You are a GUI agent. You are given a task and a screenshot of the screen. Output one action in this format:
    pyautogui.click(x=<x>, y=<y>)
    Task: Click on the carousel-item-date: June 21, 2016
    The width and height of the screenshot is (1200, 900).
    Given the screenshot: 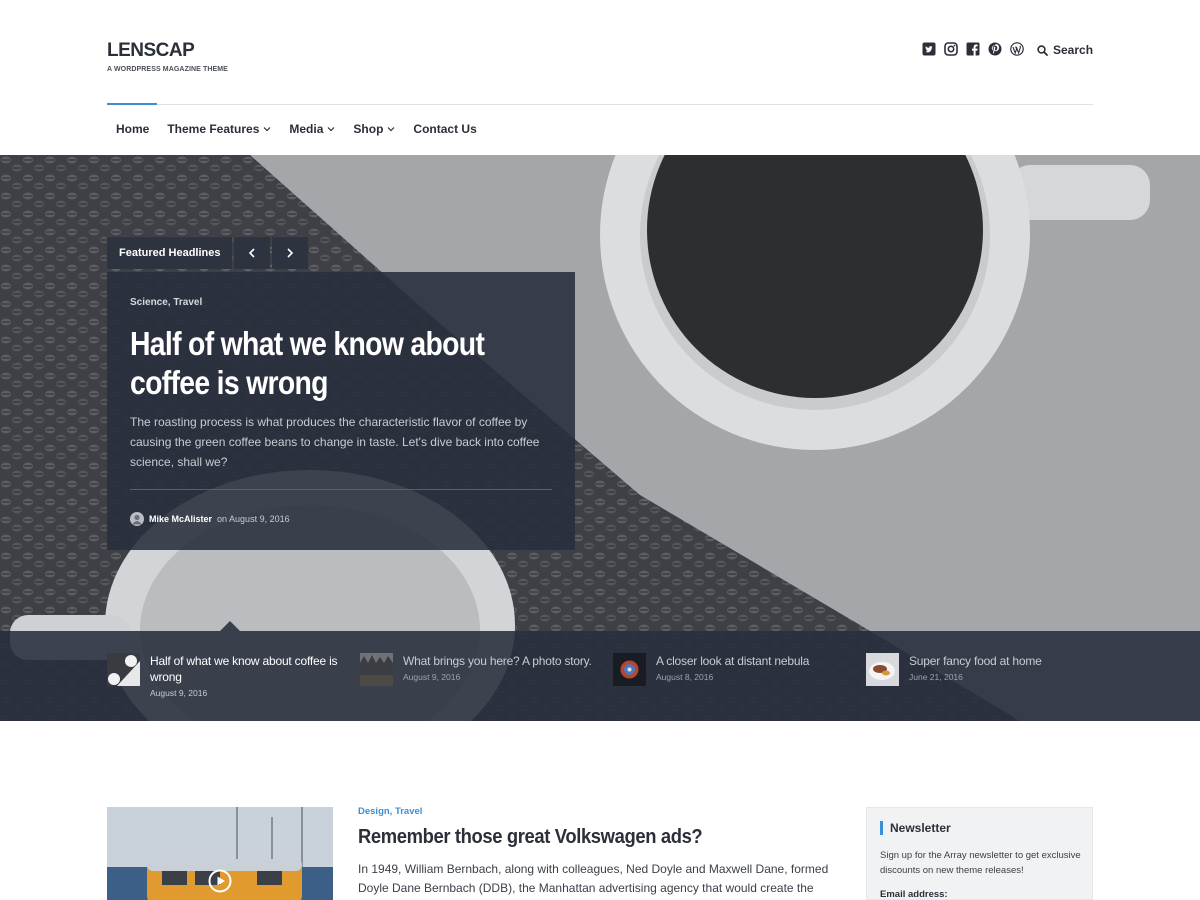 What is the action you would take?
    pyautogui.click(x=936, y=677)
    